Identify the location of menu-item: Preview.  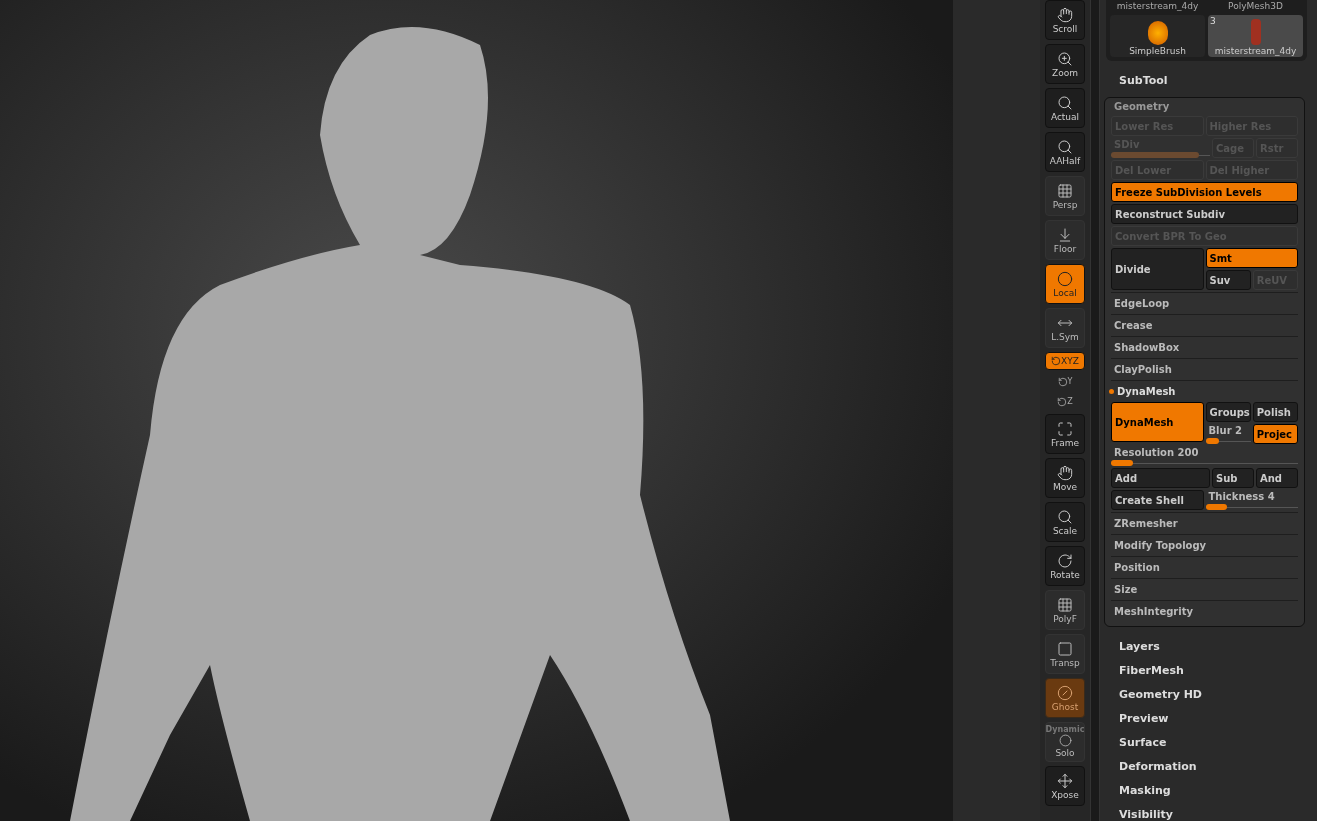
(1212, 719).